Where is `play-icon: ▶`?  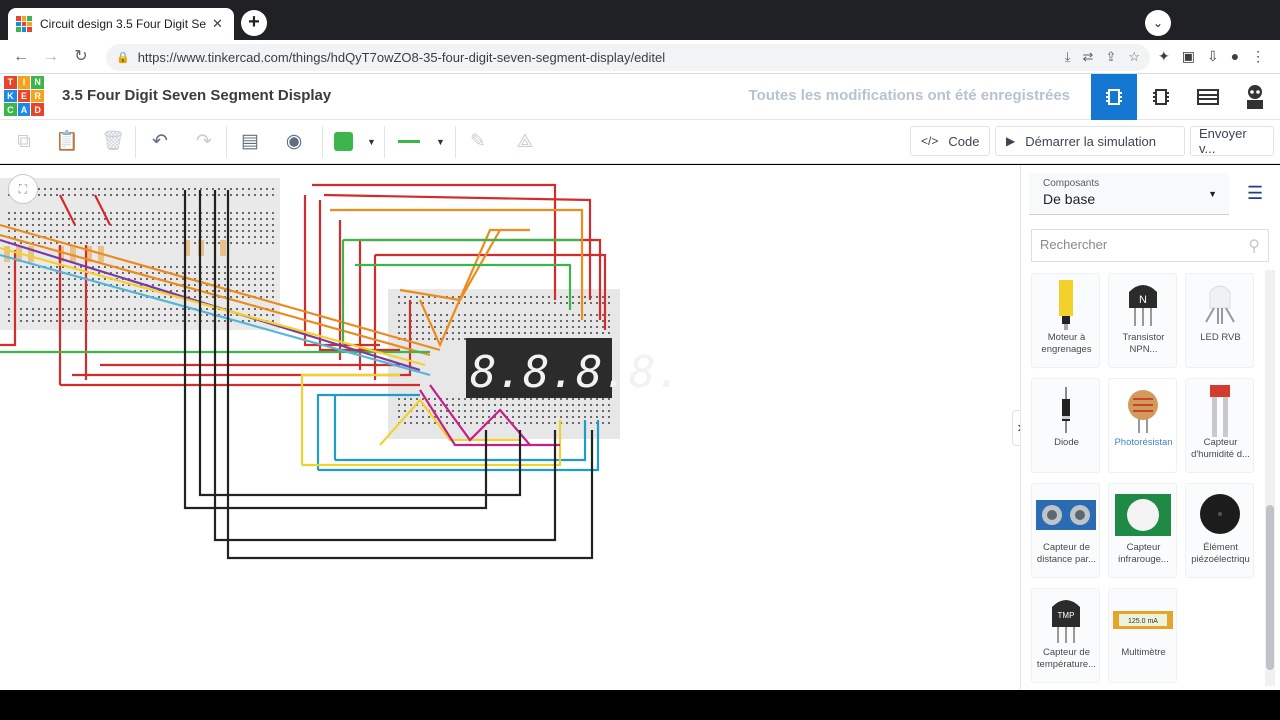
play-icon: ▶ is located at coordinates (1011, 141).